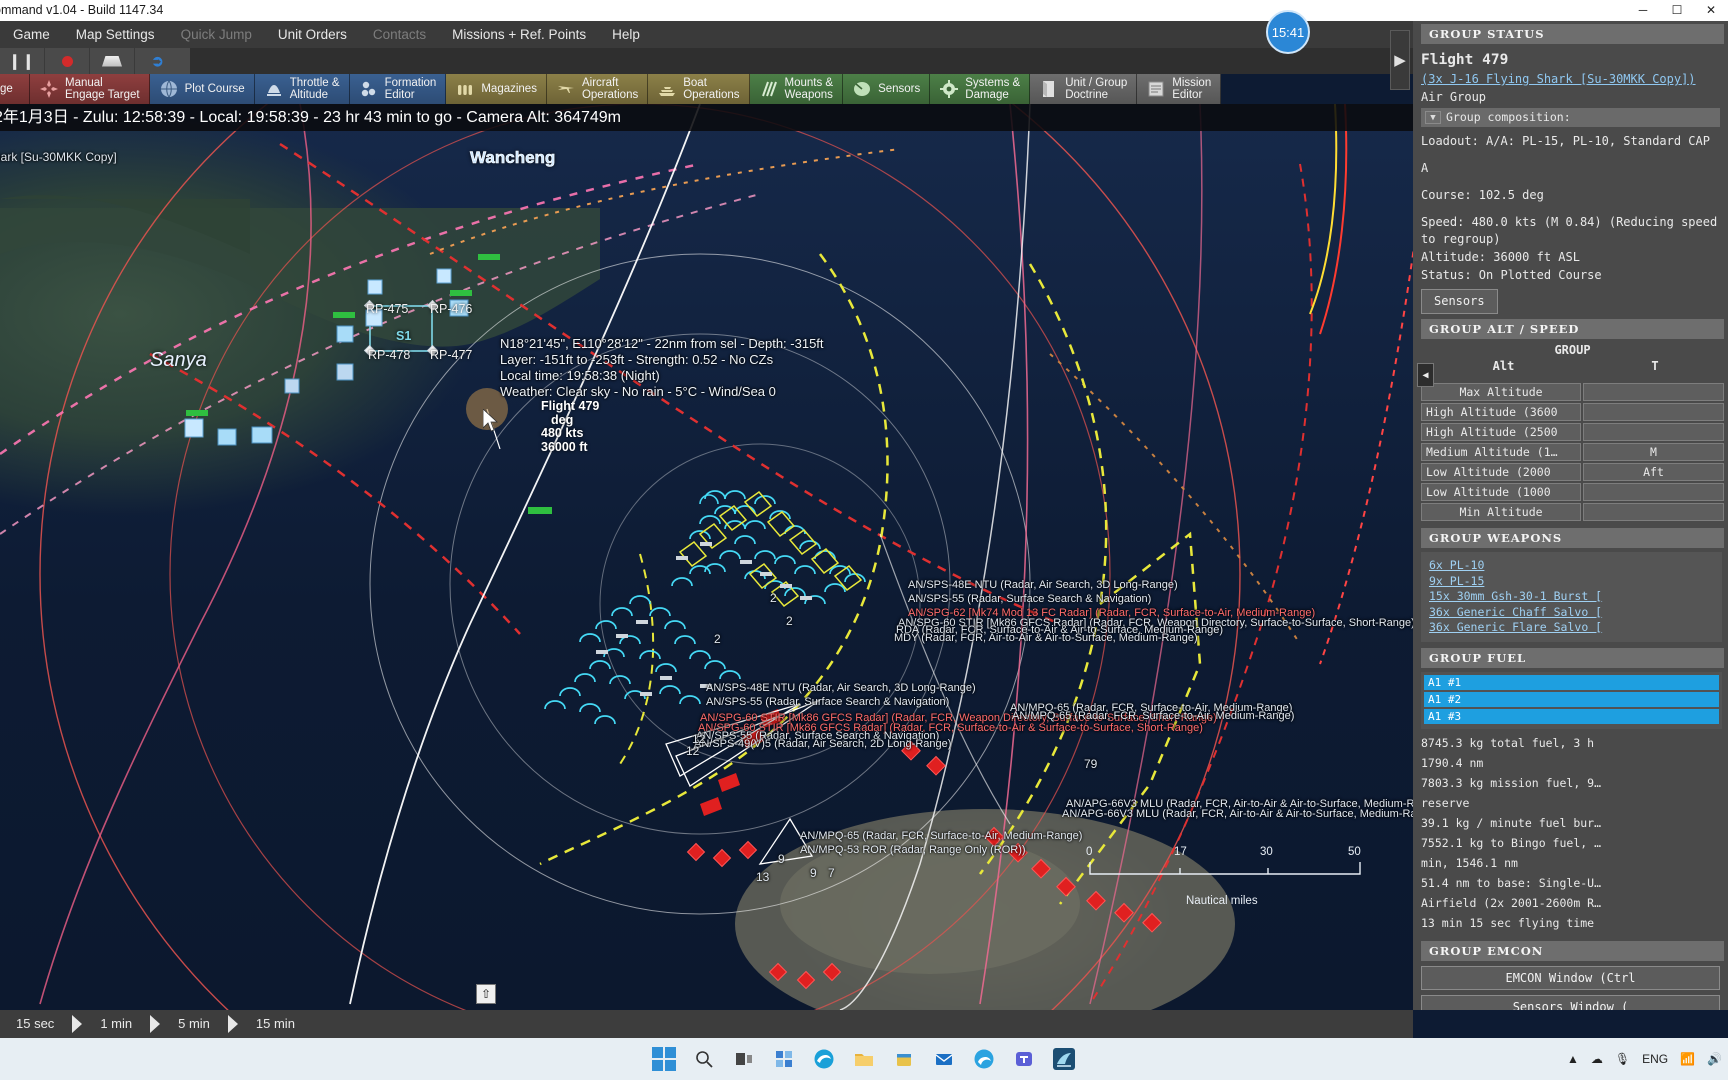 The image size is (1728, 1080). Describe the element at coordinates (1570, 117) in the screenshot. I see `group-composition-row: ▼ Group composition:` at that location.